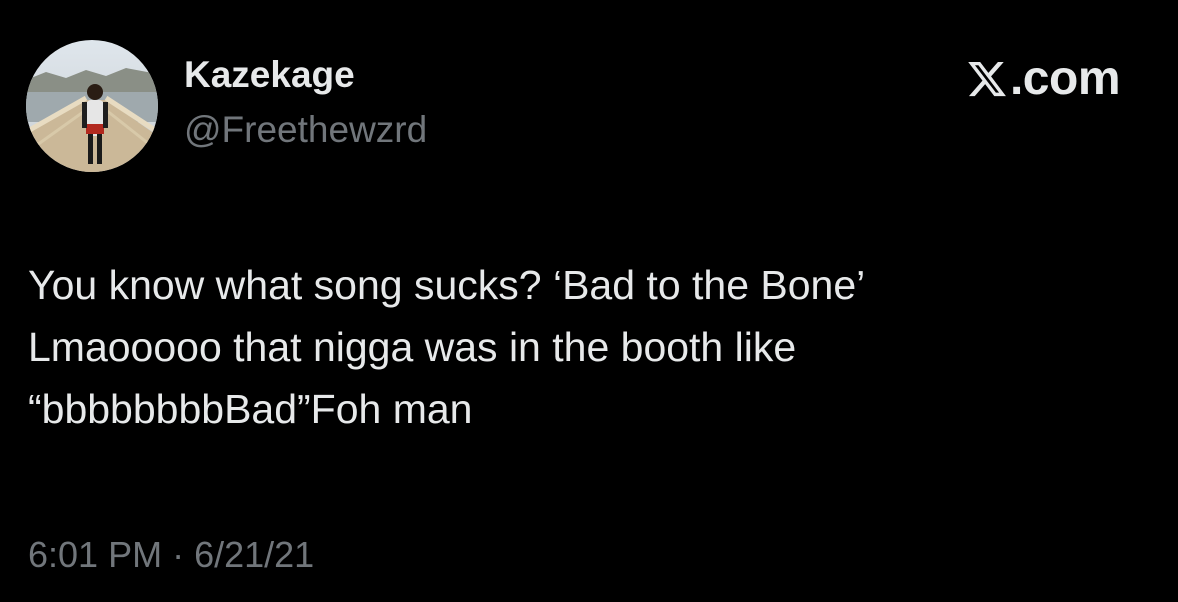 The image size is (1178, 602). Describe the element at coordinates (305, 130) in the screenshot. I see `user-handle: @Freethewzrd` at that location.